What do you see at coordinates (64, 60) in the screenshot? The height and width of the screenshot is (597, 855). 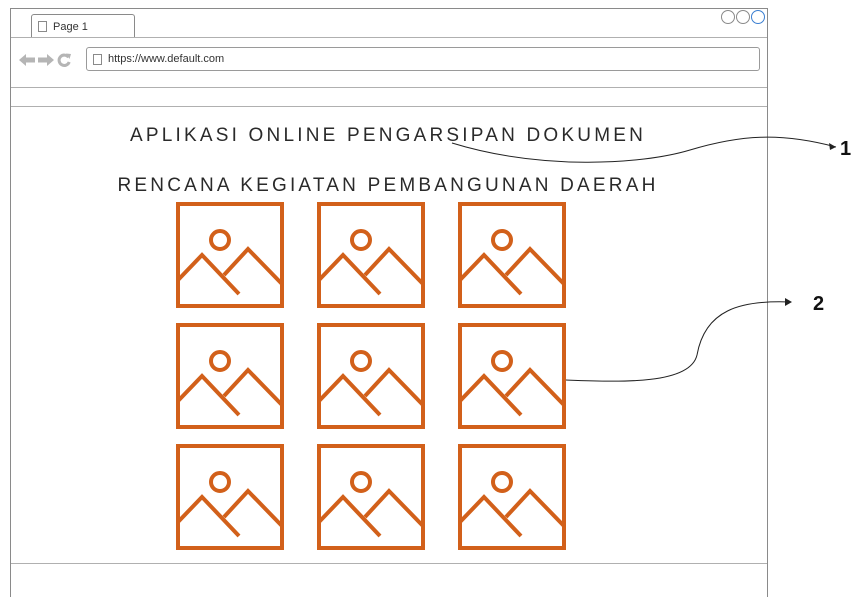 I see `reload-icon` at bounding box center [64, 60].